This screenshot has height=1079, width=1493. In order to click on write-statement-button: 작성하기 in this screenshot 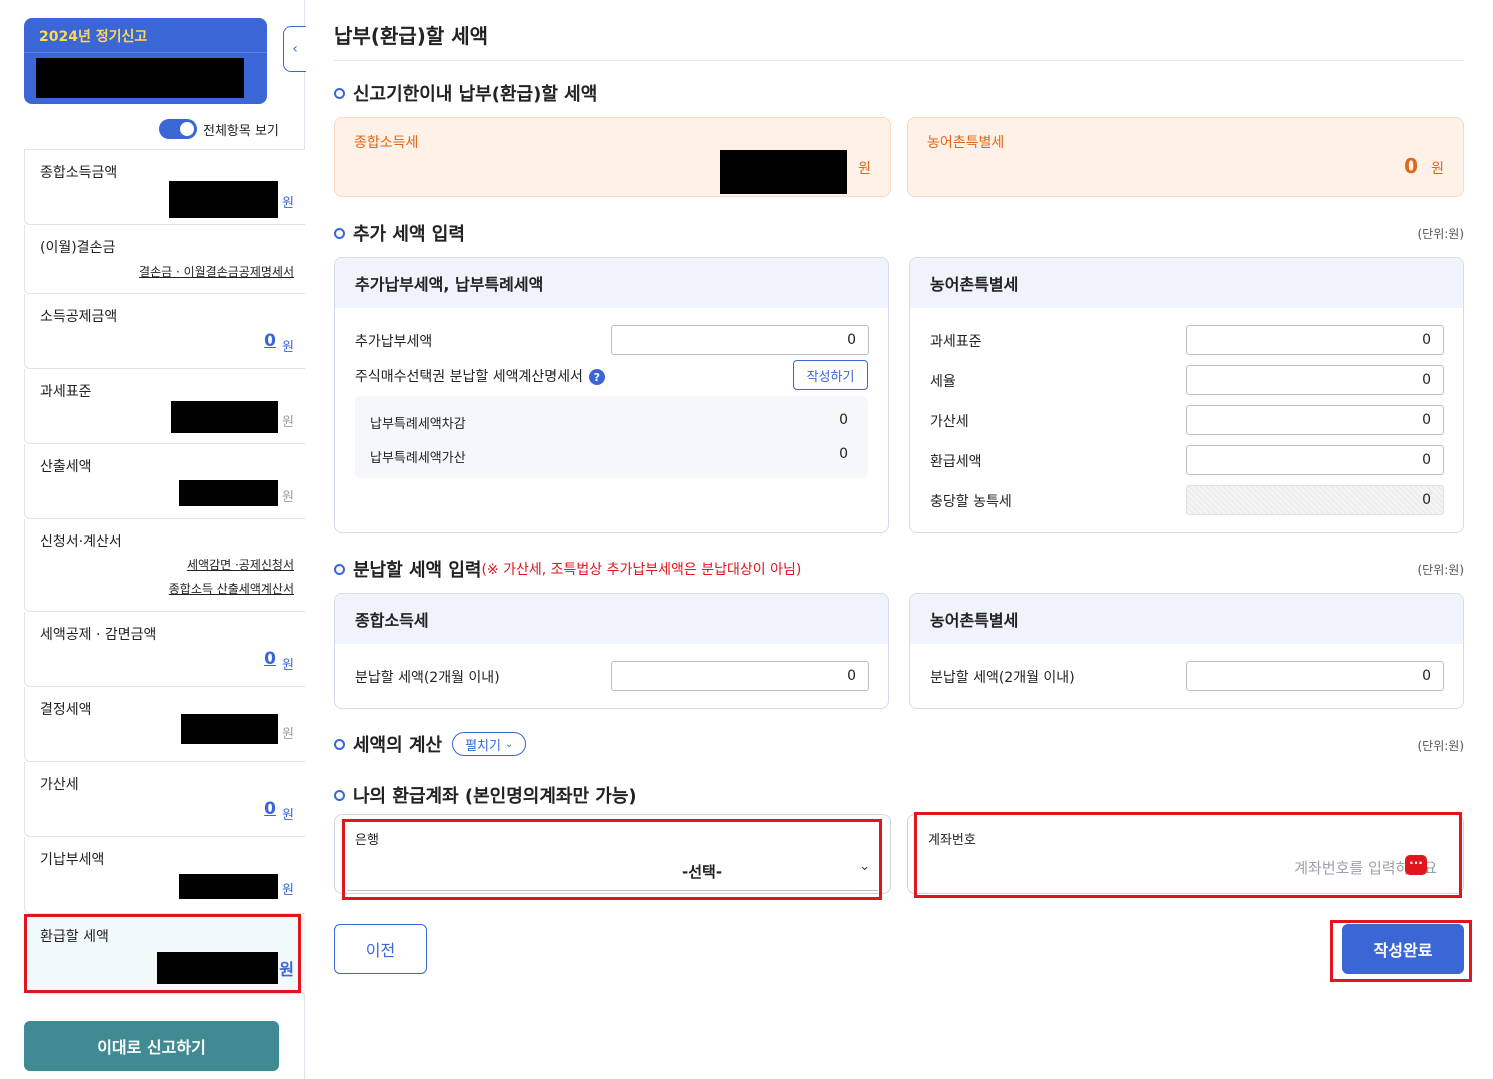, I will do `click(830, 375)`.